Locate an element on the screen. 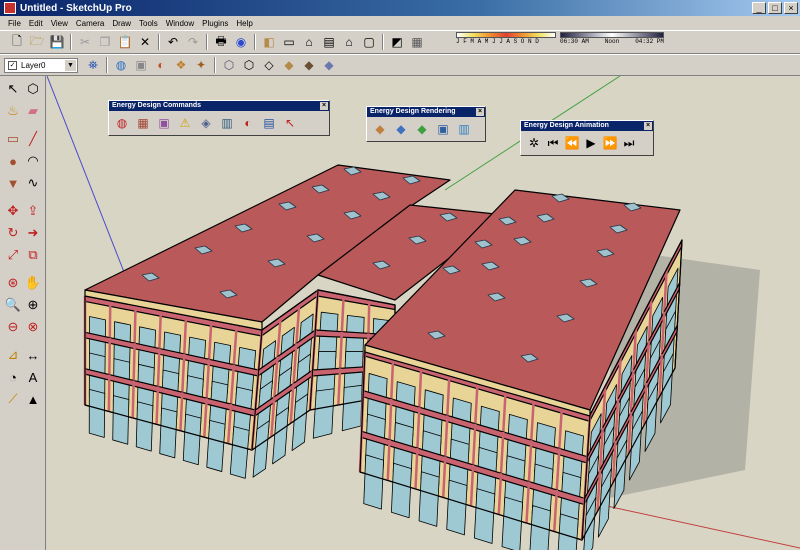 The image size is (800, 550). render-thermal-icon: ◆ is located at coordinates (401, 129).